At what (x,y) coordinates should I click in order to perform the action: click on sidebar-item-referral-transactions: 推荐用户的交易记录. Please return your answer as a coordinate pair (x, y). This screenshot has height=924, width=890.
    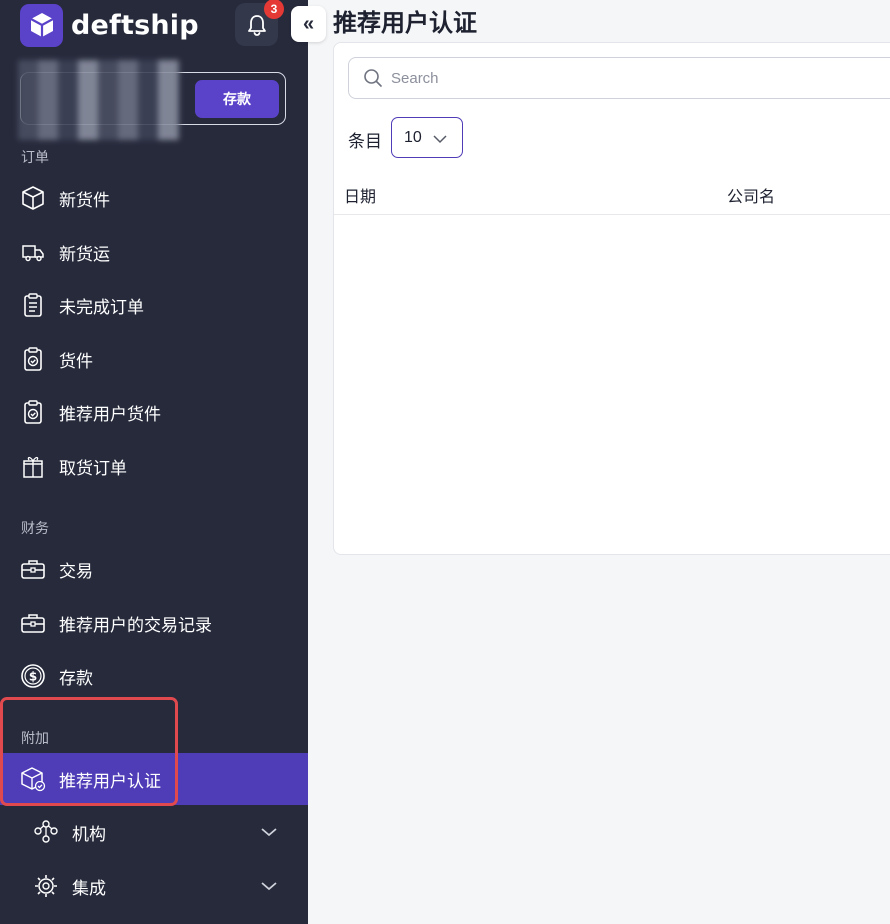
    Looking at the image, I should click on (154, 623).